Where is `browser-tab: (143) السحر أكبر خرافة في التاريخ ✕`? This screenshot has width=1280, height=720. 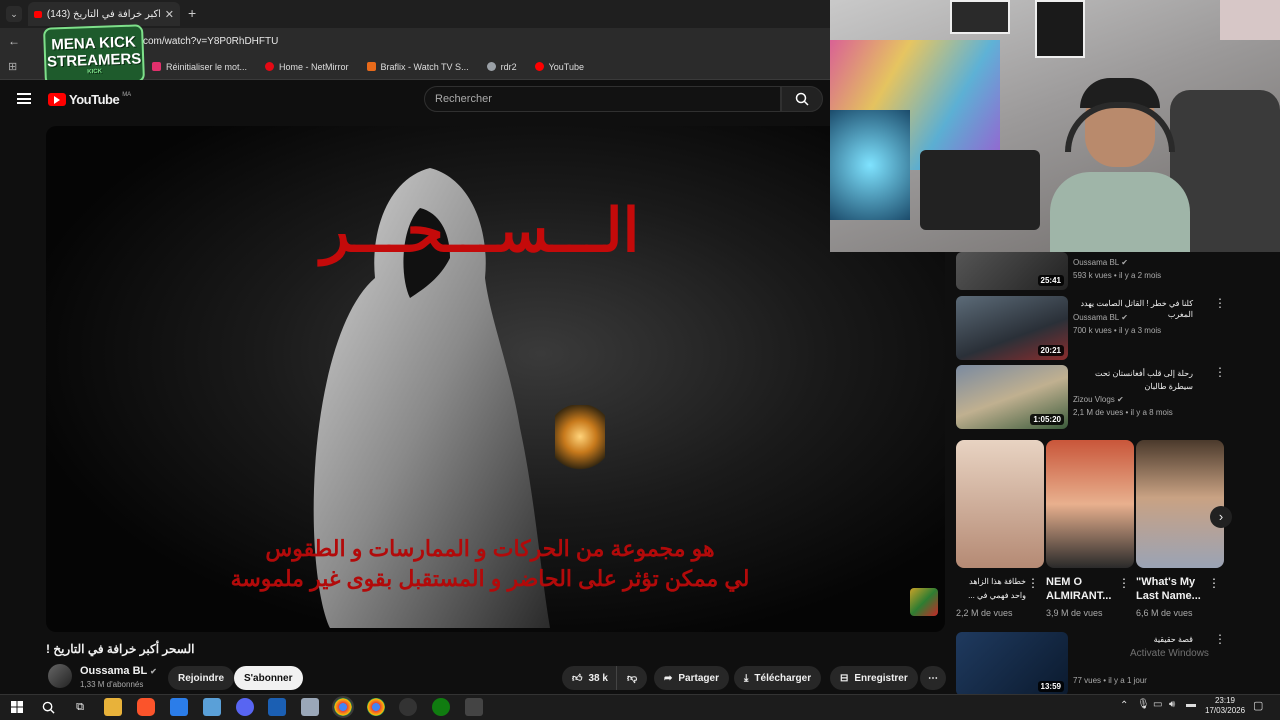 browser-tab: (143) السحر أكبر خرافة في التاريخ ✕ is located at coordinates (104, 14).